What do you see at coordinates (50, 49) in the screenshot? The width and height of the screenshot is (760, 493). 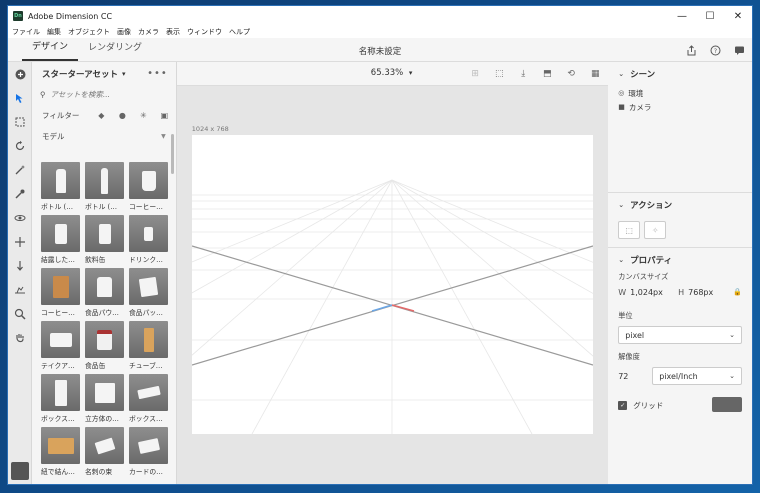 I see `tab-design: デザイン` at bounding box center [50, 49].